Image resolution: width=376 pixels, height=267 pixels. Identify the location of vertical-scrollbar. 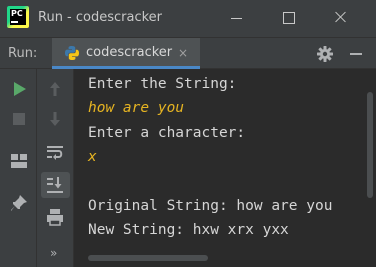
(370, 145).